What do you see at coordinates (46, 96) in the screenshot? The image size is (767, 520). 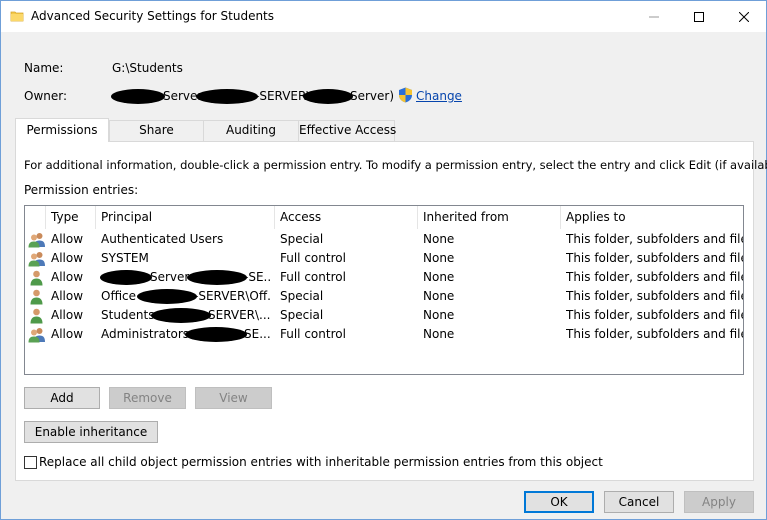 I see `owner-label: Owner:` at bounding box center [46, 96].